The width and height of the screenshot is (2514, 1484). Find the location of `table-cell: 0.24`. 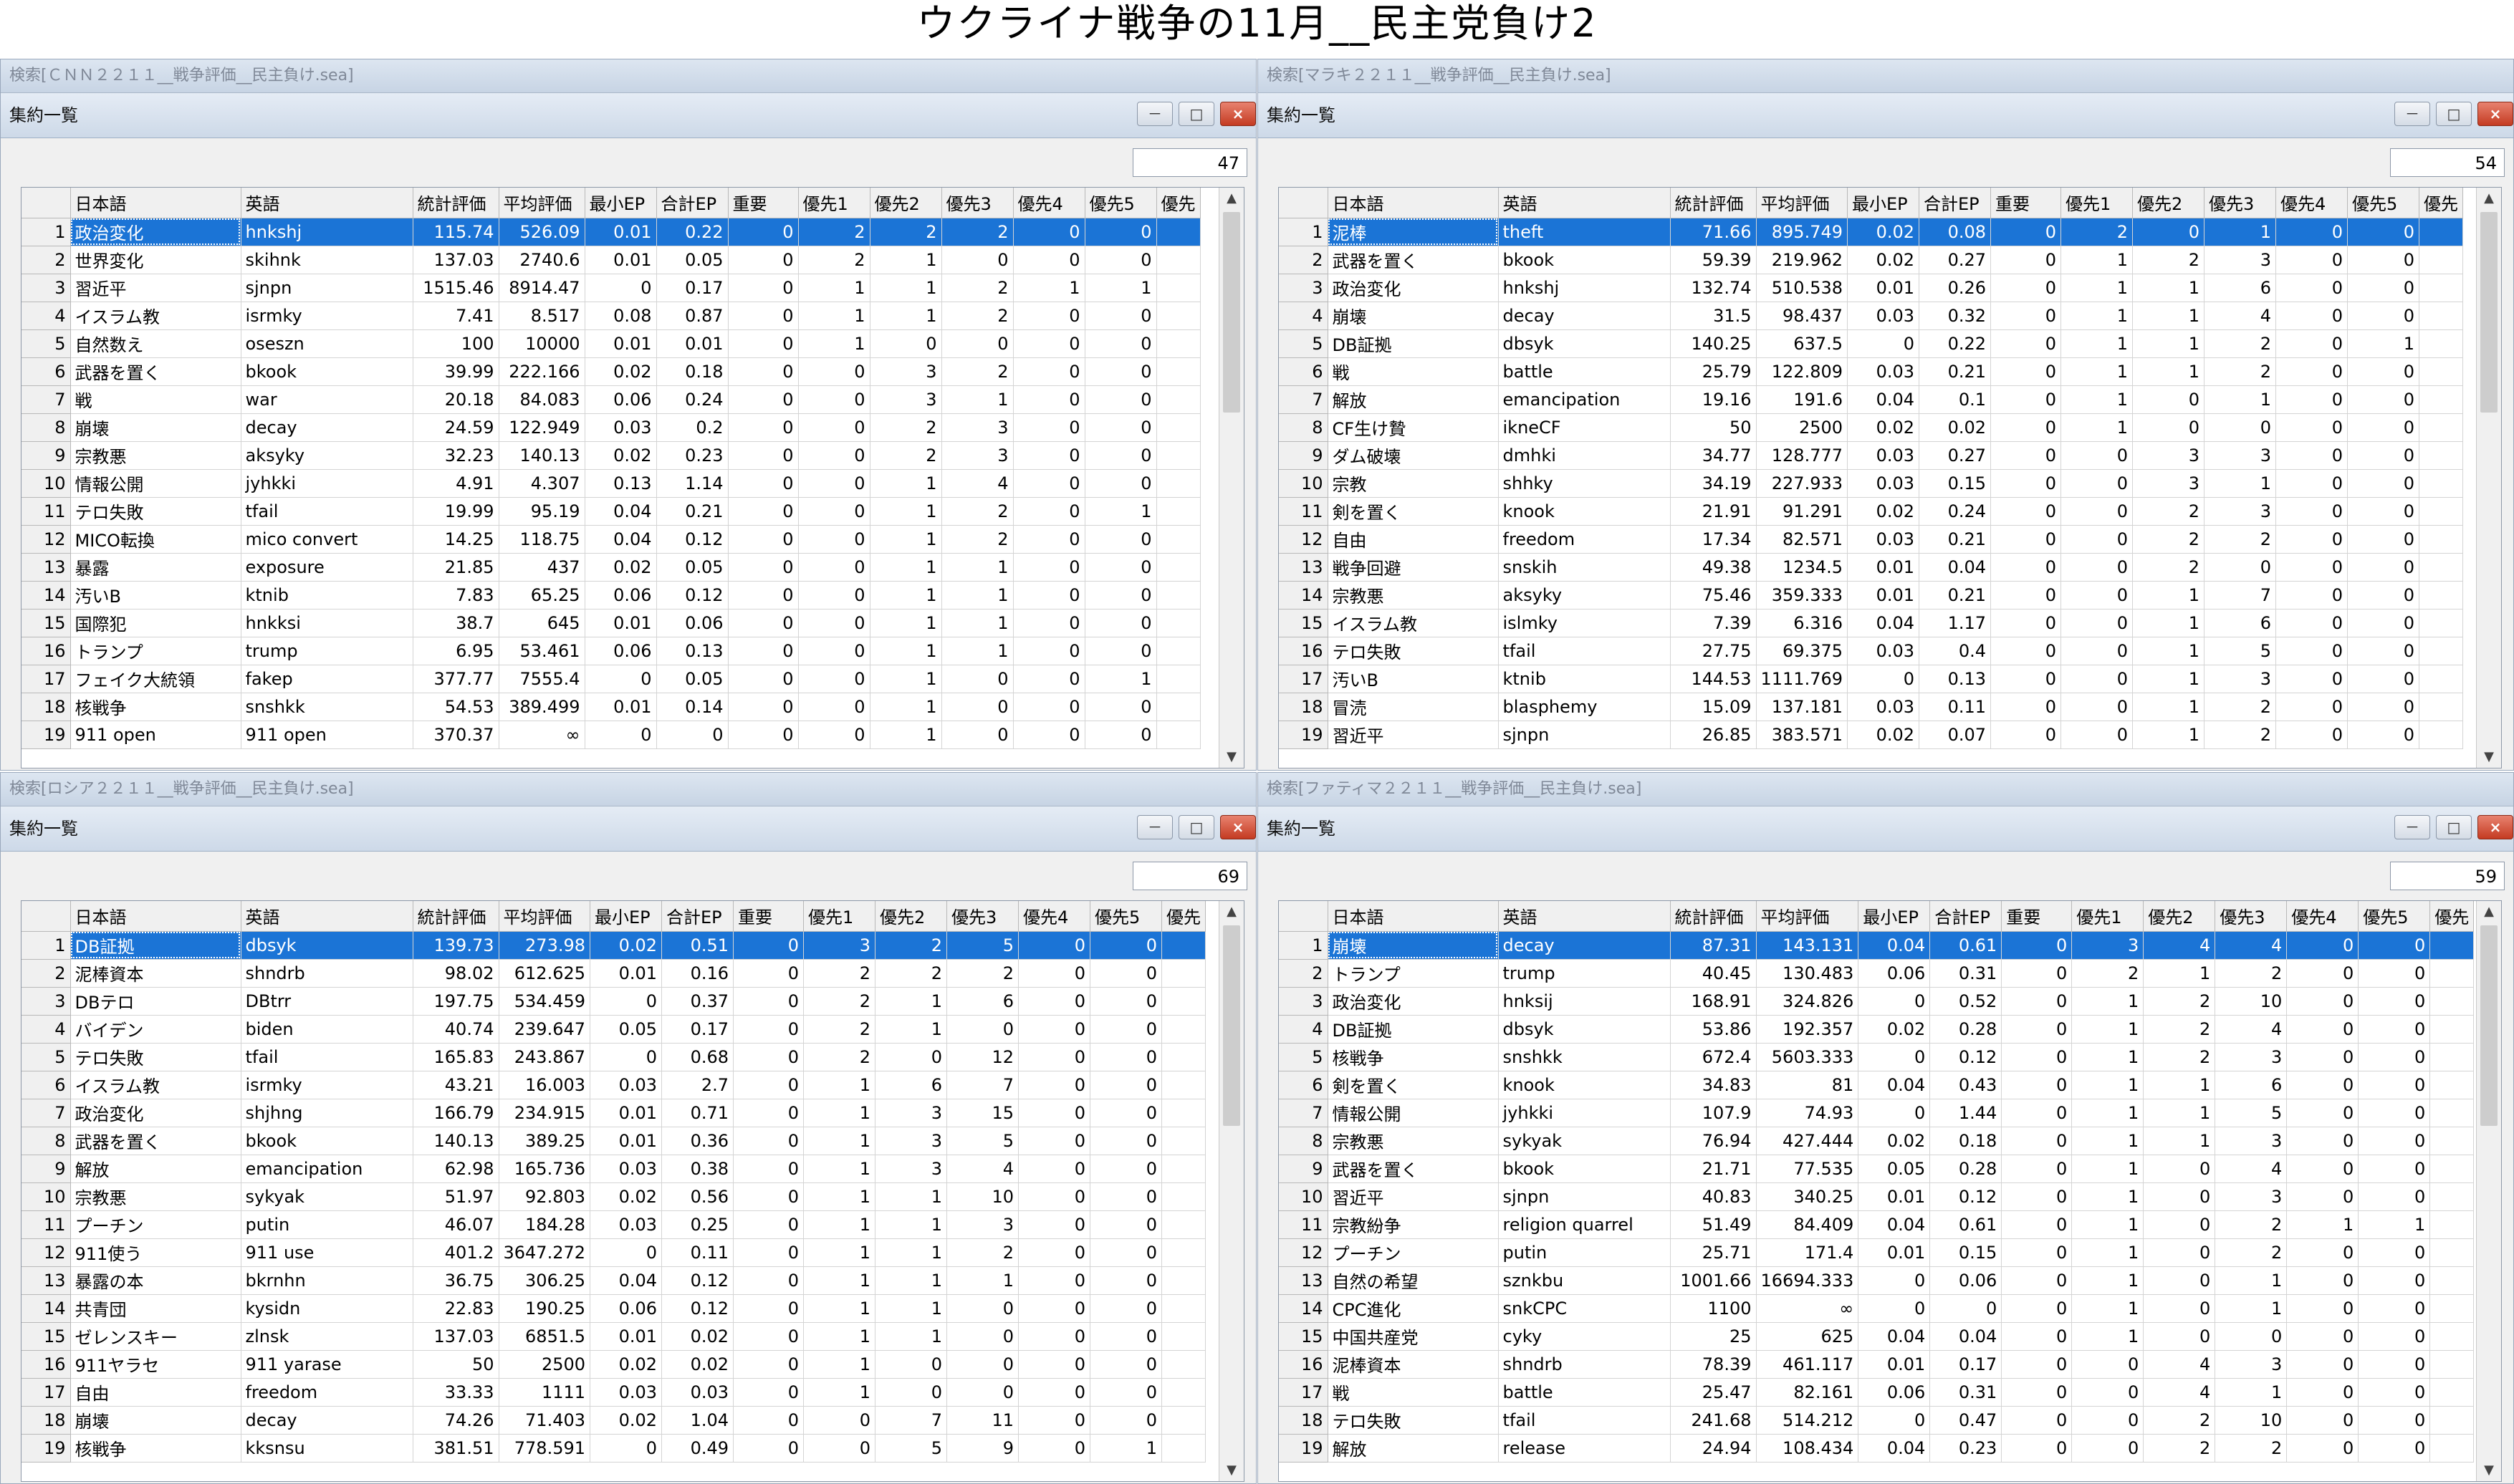

table-cell: 0.24 is located at coordinates (692, 399).